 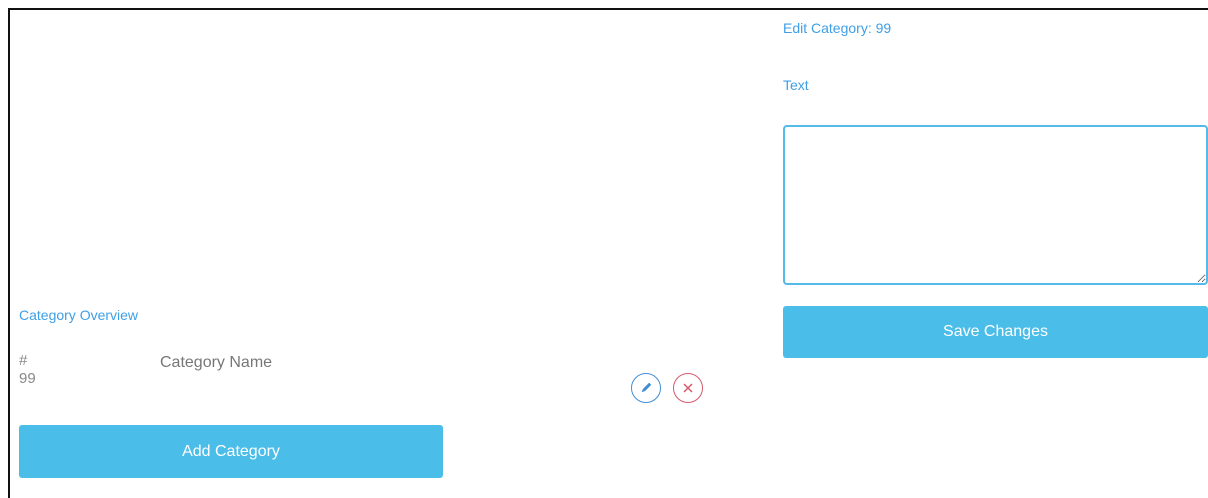 What do you see at coordinates (231, 451) in the screenshot?
I see `add-category-button: Add Category` at bounding box center [231, 451].